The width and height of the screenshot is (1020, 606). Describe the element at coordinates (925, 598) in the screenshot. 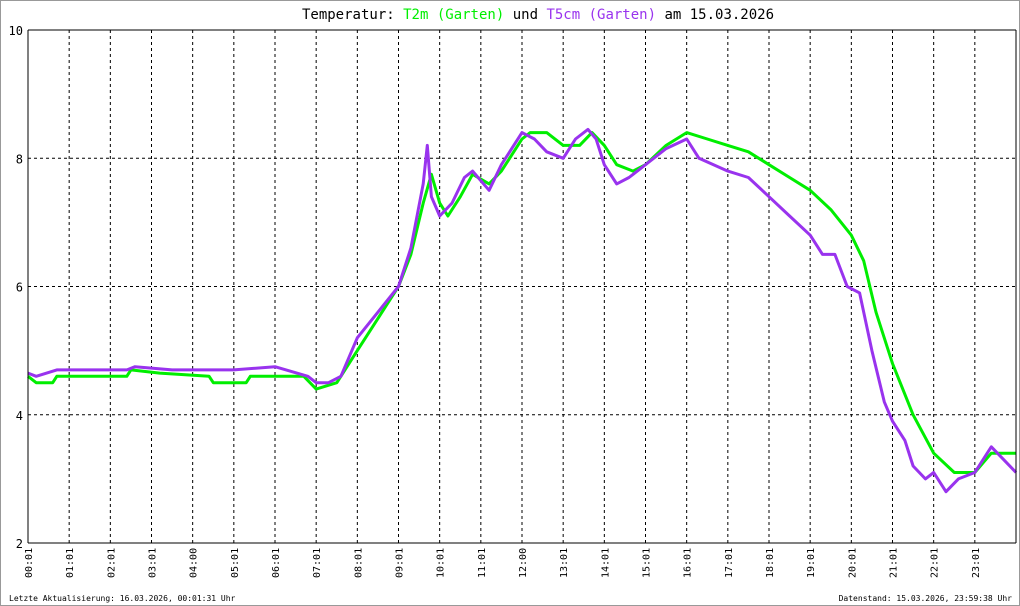

I see `data-timestamp-text: Datenstand: 15.03.2026, 23:59:38 Uhr` at that location.